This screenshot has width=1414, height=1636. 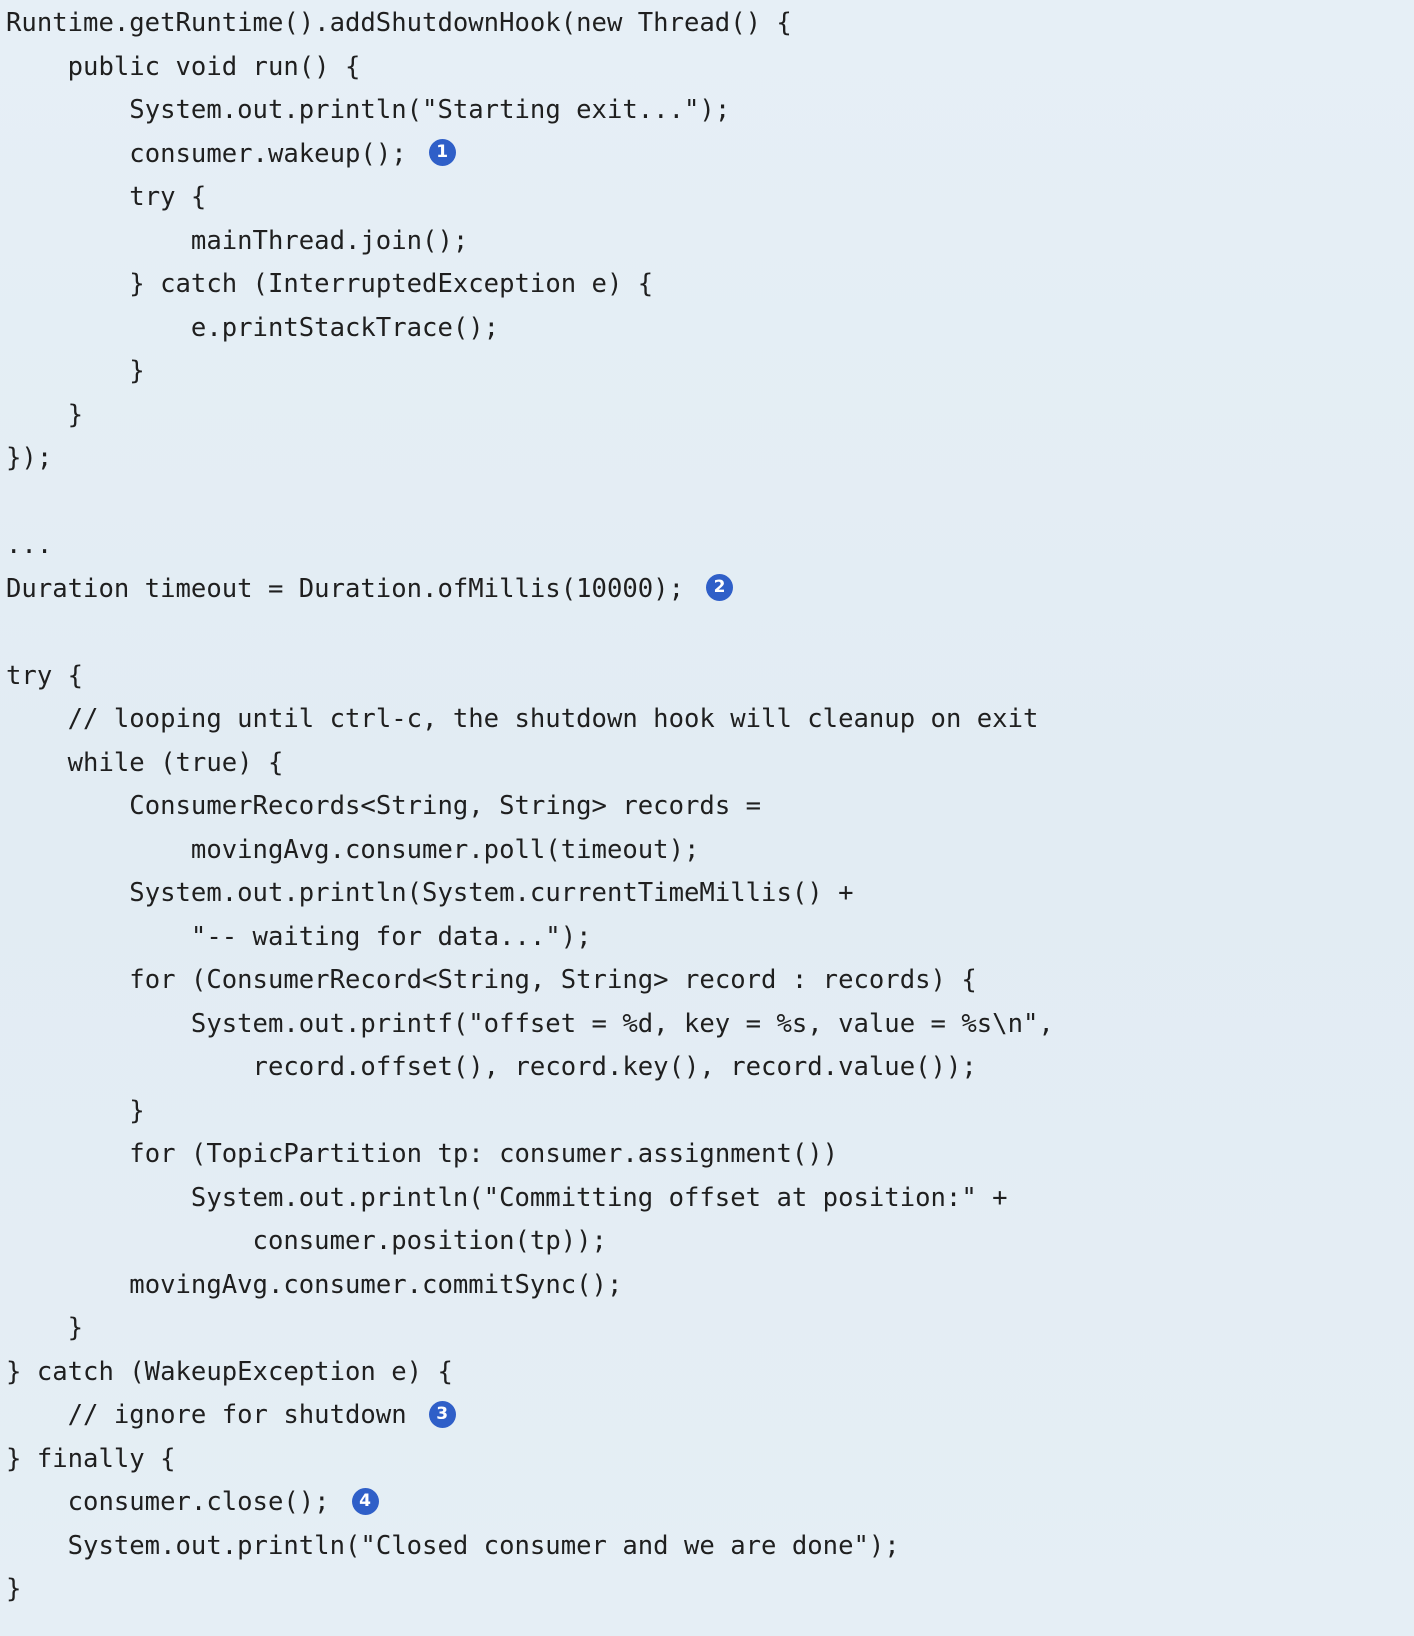 I want to click on code-line: System.out.println("Starting exit...");, so click(x=710, y=111).